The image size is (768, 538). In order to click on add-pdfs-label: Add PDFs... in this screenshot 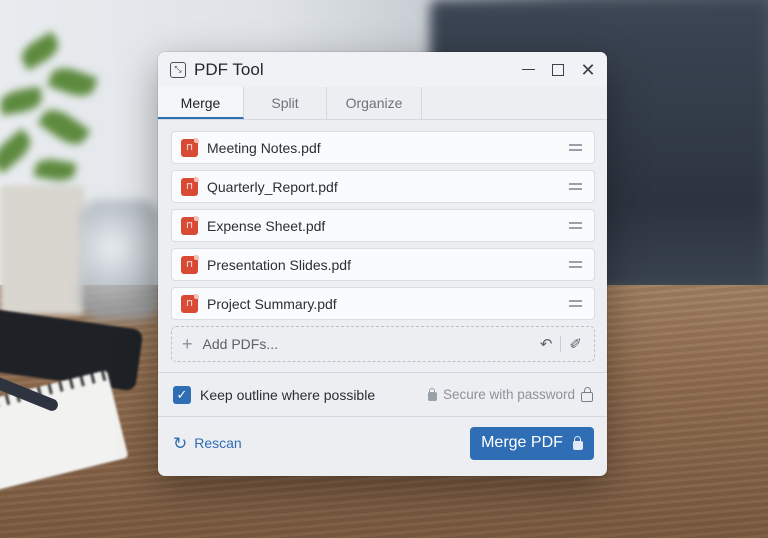, I will do `click(240, 344)`.